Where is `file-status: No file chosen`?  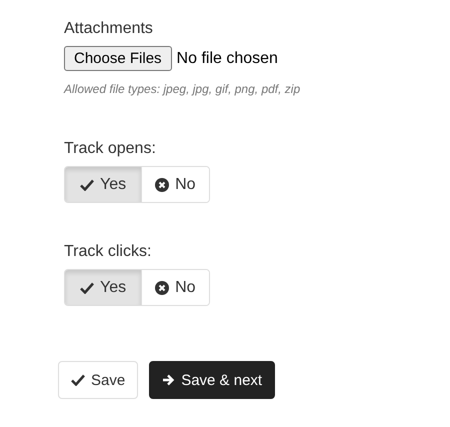 file-status: No file chosen is located at coordinates (227, 59).